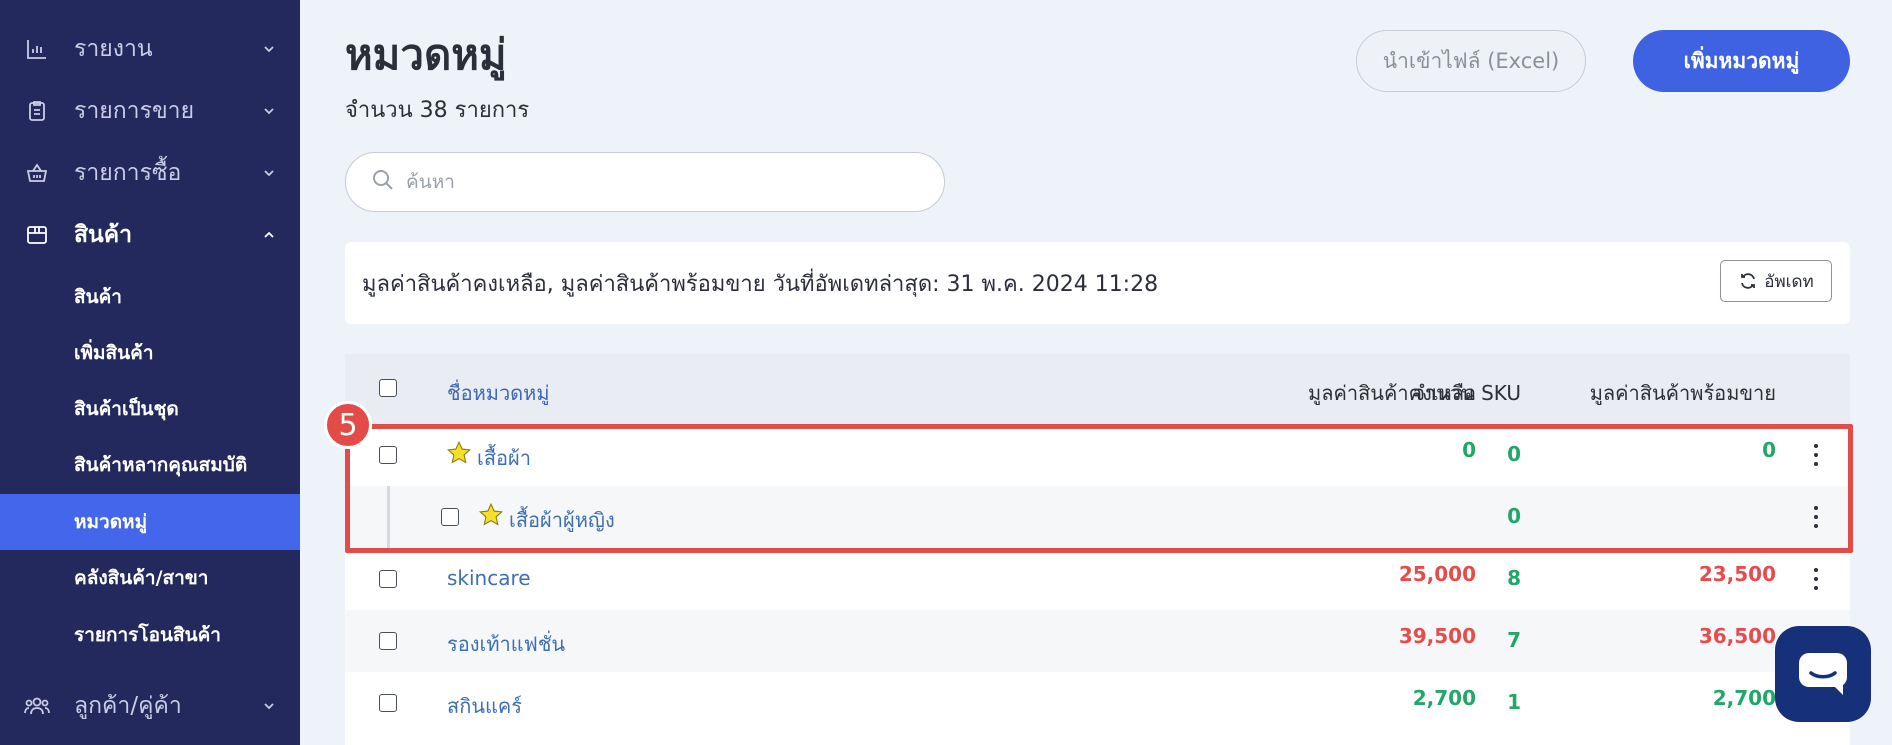 Image resolution: width=1892 pixels, height=745 pixels. Describe the element at coordinates (1682, 393) in the screenshot. I see `column-header-ready-value: มูลค่าสินค้าพร้อมขาย` at that location.